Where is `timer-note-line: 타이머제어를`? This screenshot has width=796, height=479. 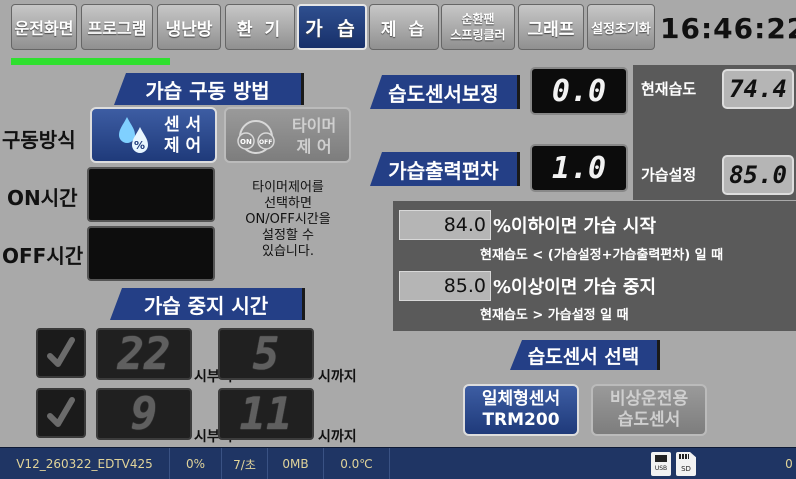 timer-note-line: 타이머제어를 is located at coordinates (288, 187).